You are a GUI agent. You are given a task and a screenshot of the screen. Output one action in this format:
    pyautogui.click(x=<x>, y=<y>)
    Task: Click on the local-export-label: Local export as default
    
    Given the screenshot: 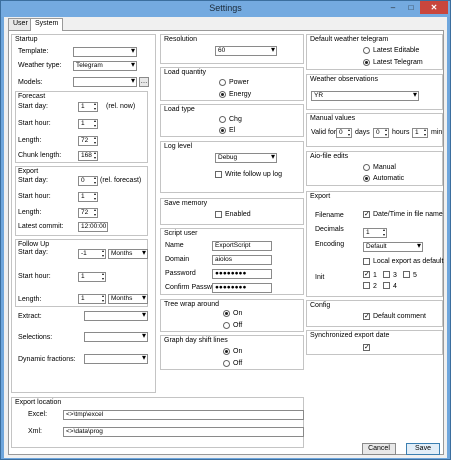 What is the action you would take?
    pyautogui.click(x=408, y=261)
    